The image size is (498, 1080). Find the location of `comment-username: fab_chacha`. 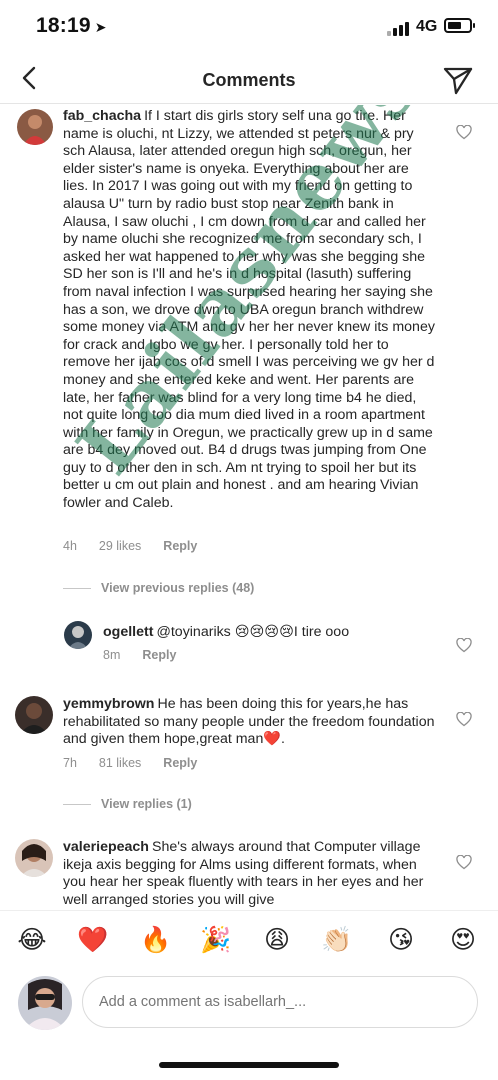

comment-username: fab_chacha is located at coordinates (102, 116).